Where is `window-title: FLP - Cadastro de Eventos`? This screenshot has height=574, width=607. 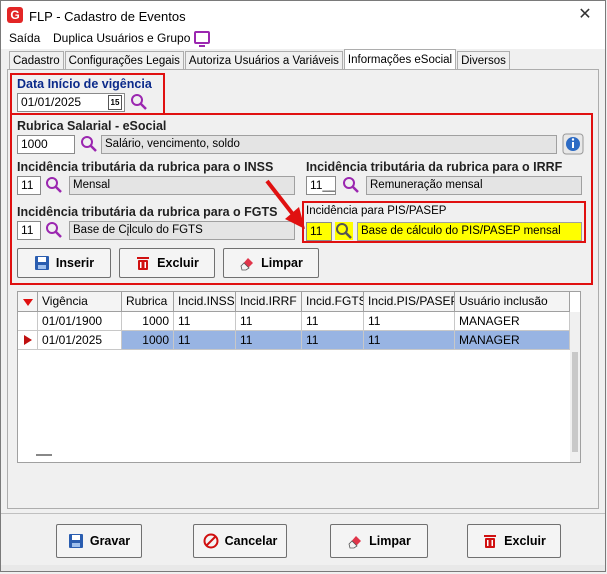
window-title: FLP - Cadastro de Eventos is located at coordinates (107, 16).